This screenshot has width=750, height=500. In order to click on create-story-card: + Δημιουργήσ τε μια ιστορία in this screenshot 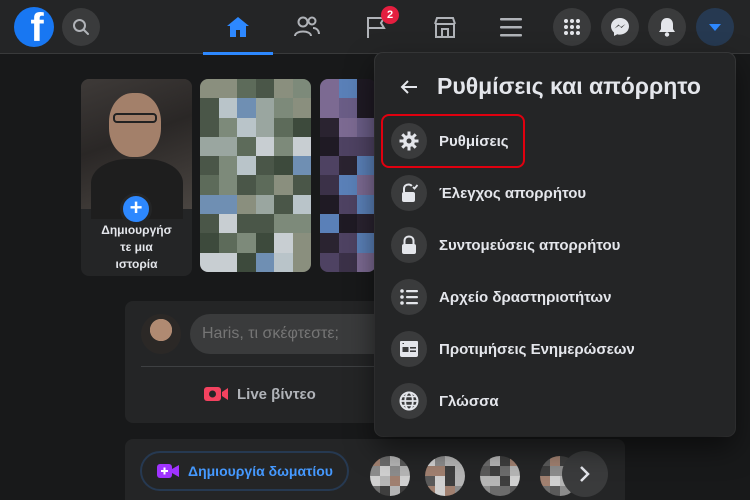, I will do `click(136, 177)`.